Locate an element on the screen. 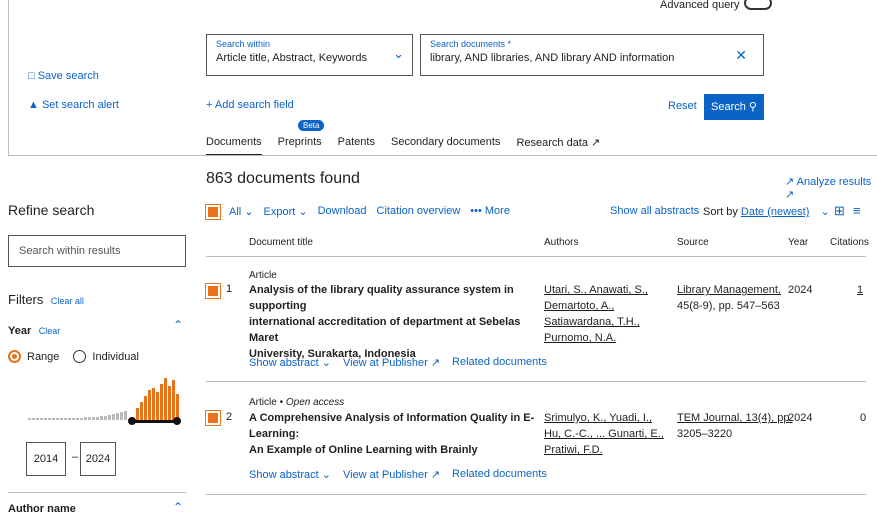  col-citations: Citations is located at coordinates (849, 242).